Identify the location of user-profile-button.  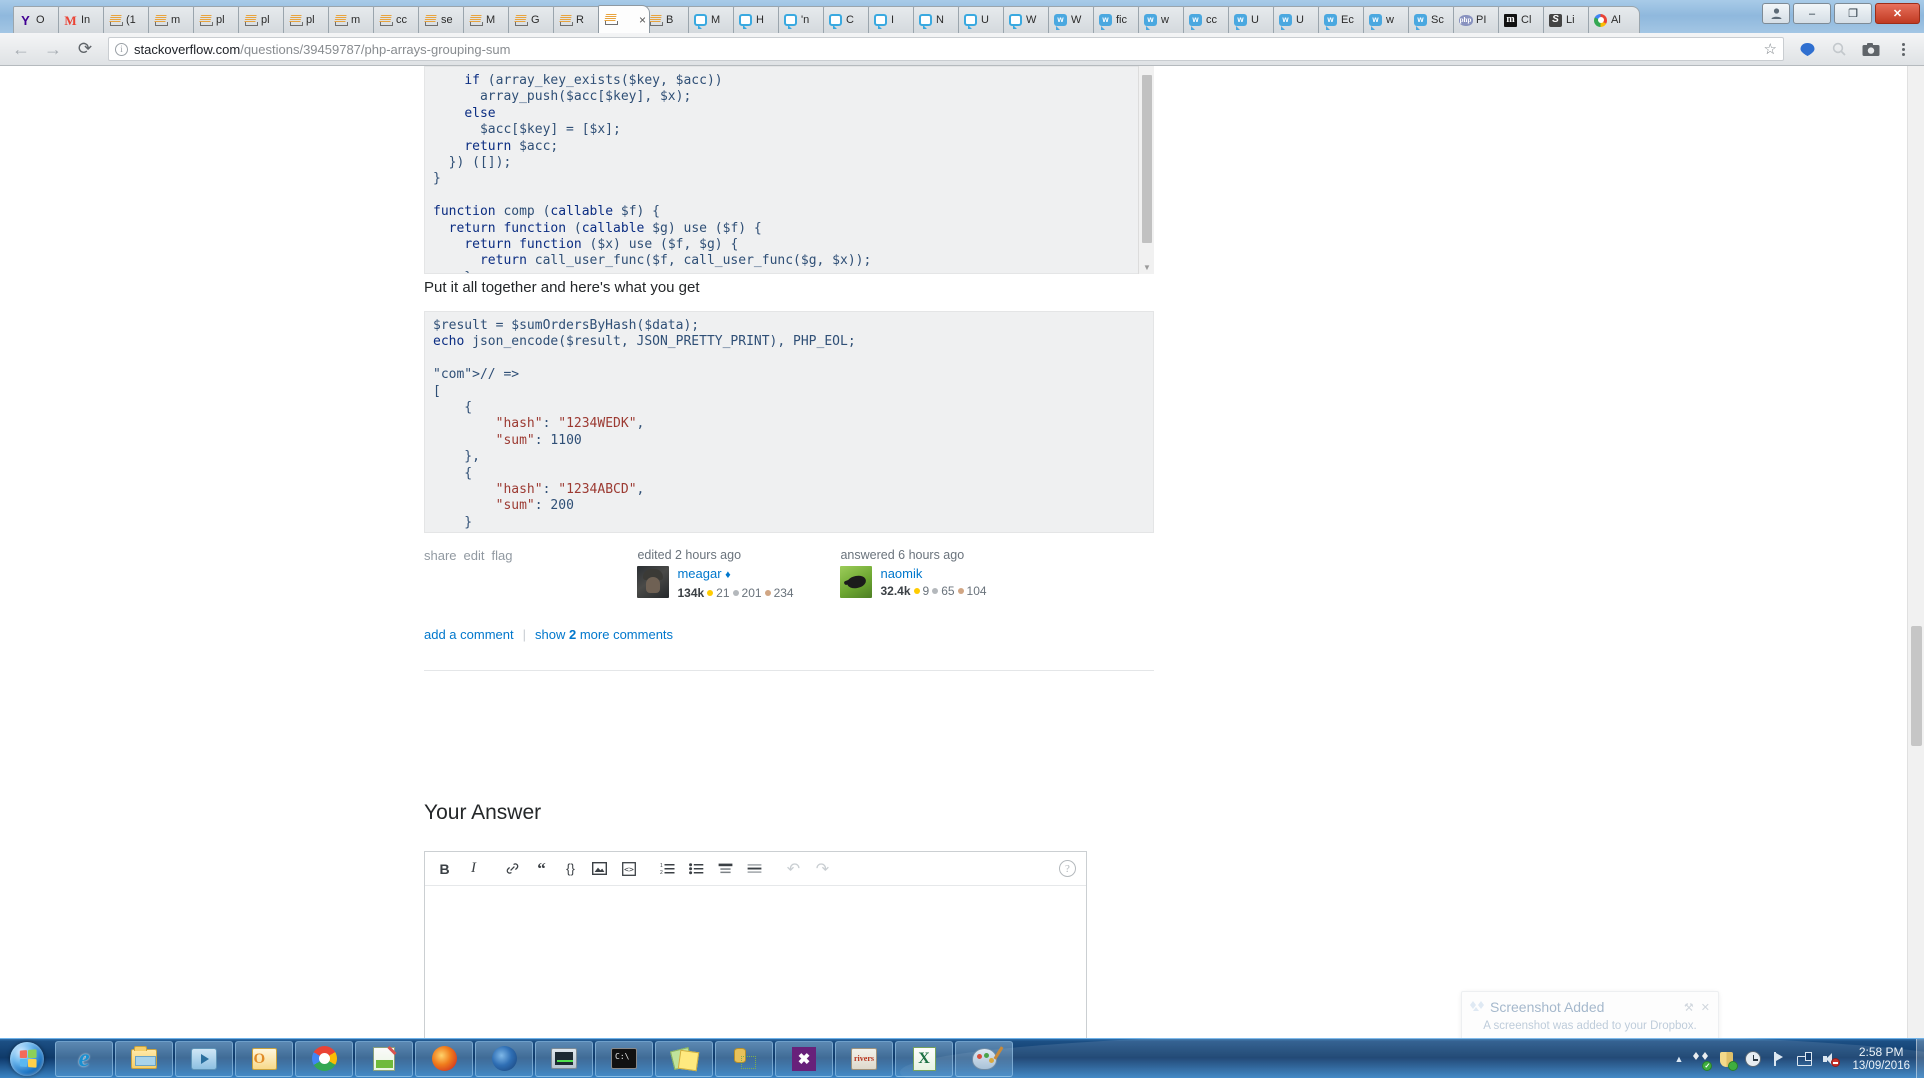
(1776, 13).